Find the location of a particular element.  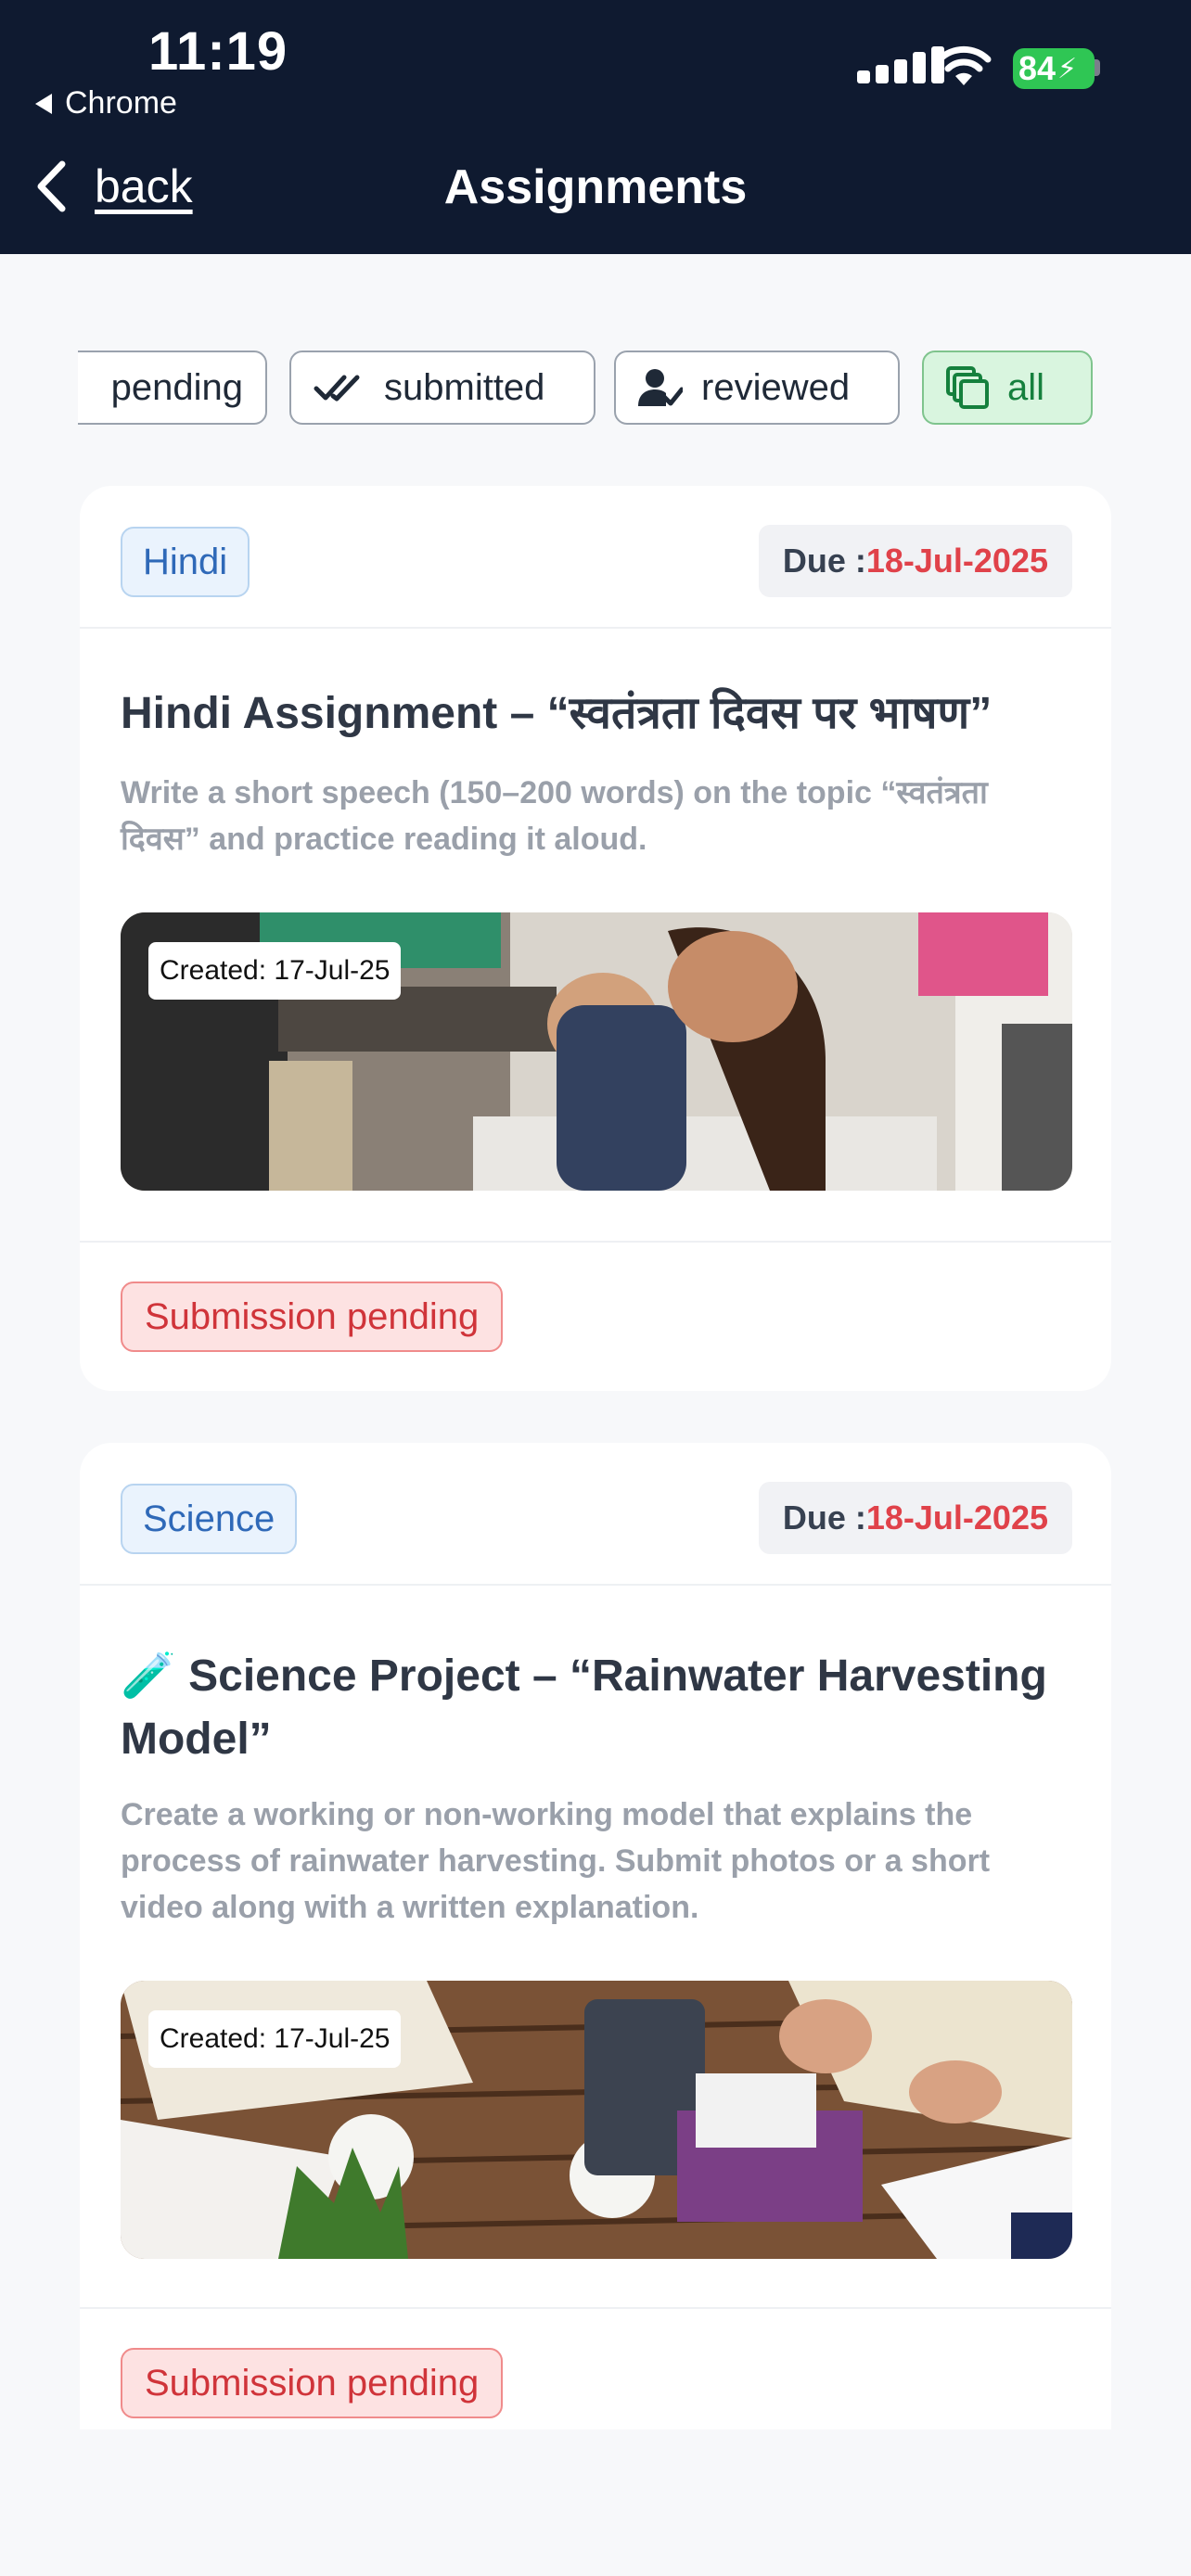

battery-indicator: 84 ⚡ is located at coordinates (1054, 68).